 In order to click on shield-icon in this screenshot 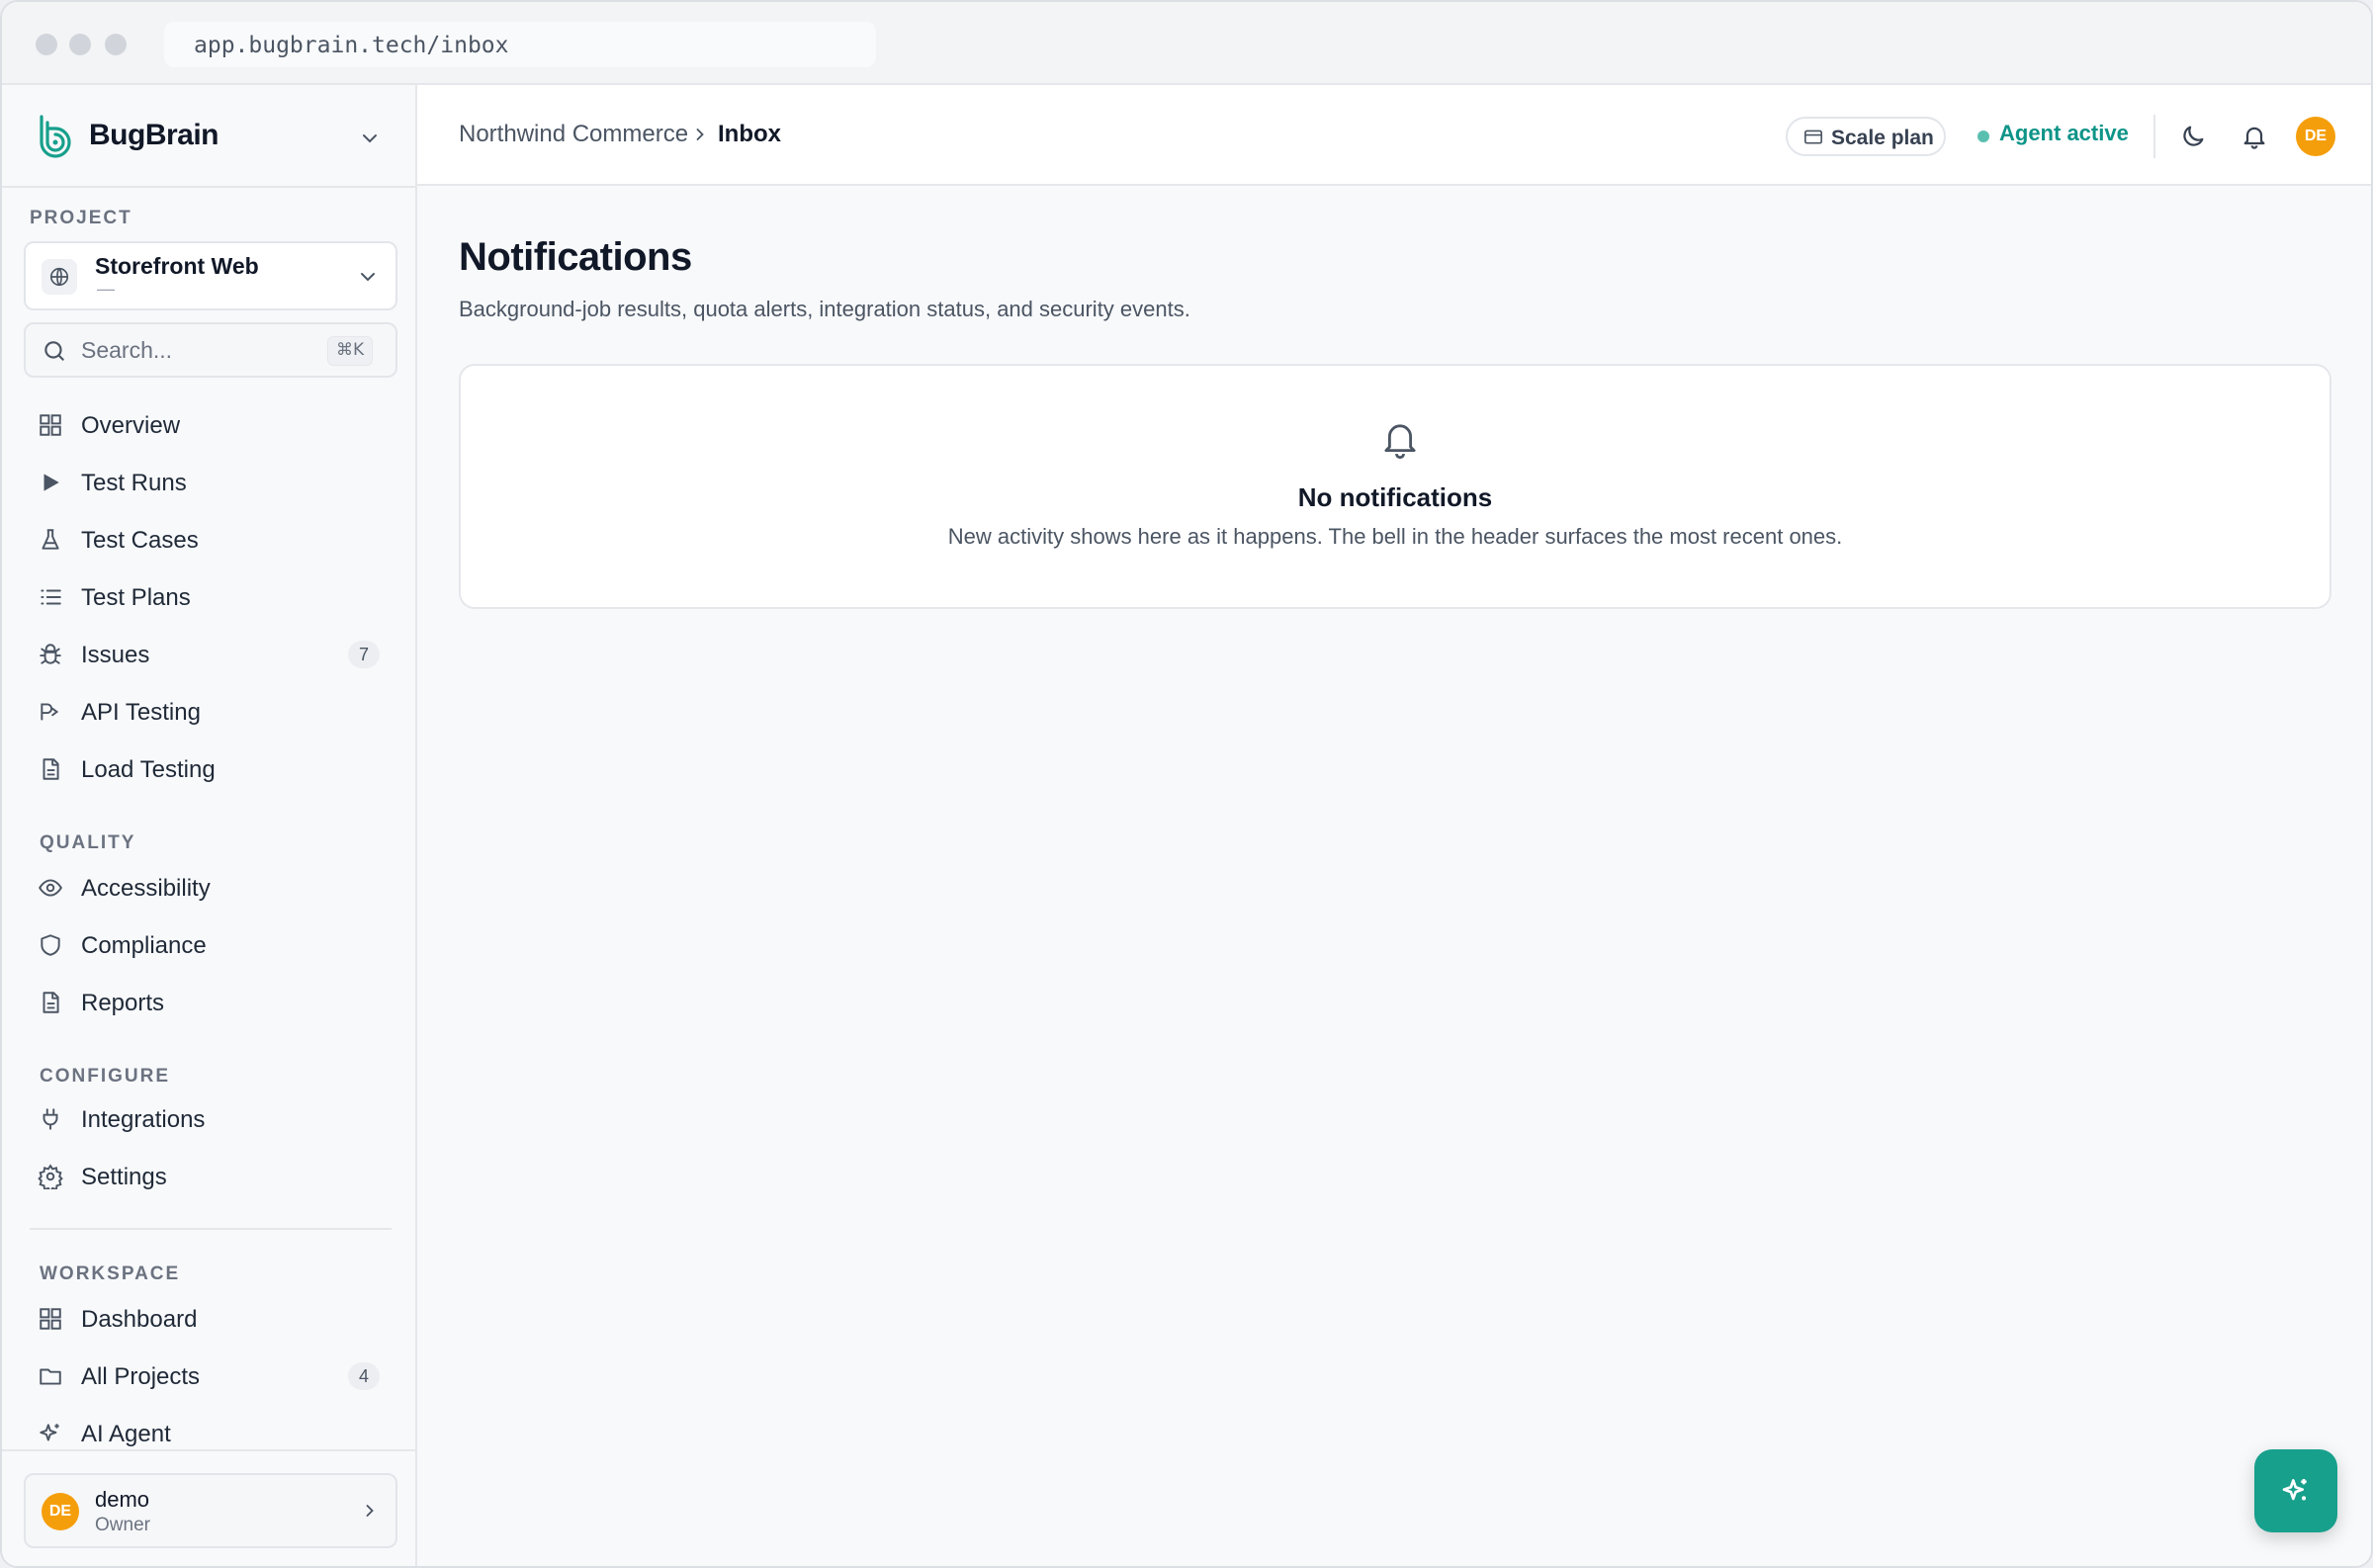, I will do `click(50, 945)`.